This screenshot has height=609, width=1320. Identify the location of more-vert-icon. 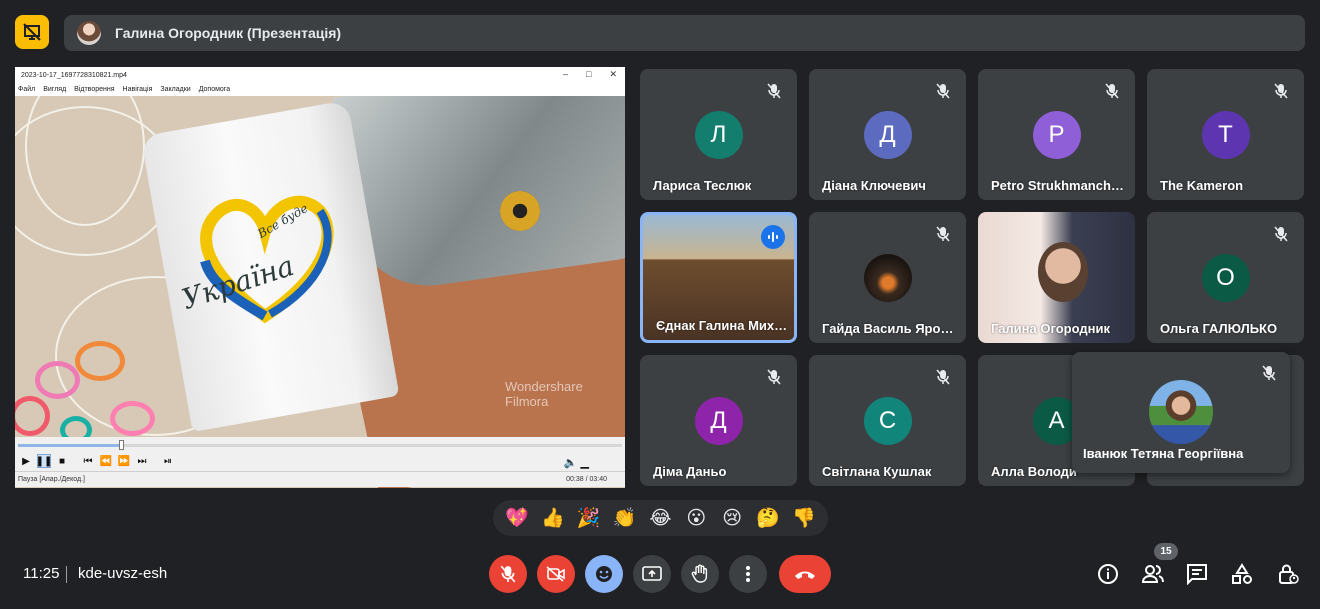
(748, 574).